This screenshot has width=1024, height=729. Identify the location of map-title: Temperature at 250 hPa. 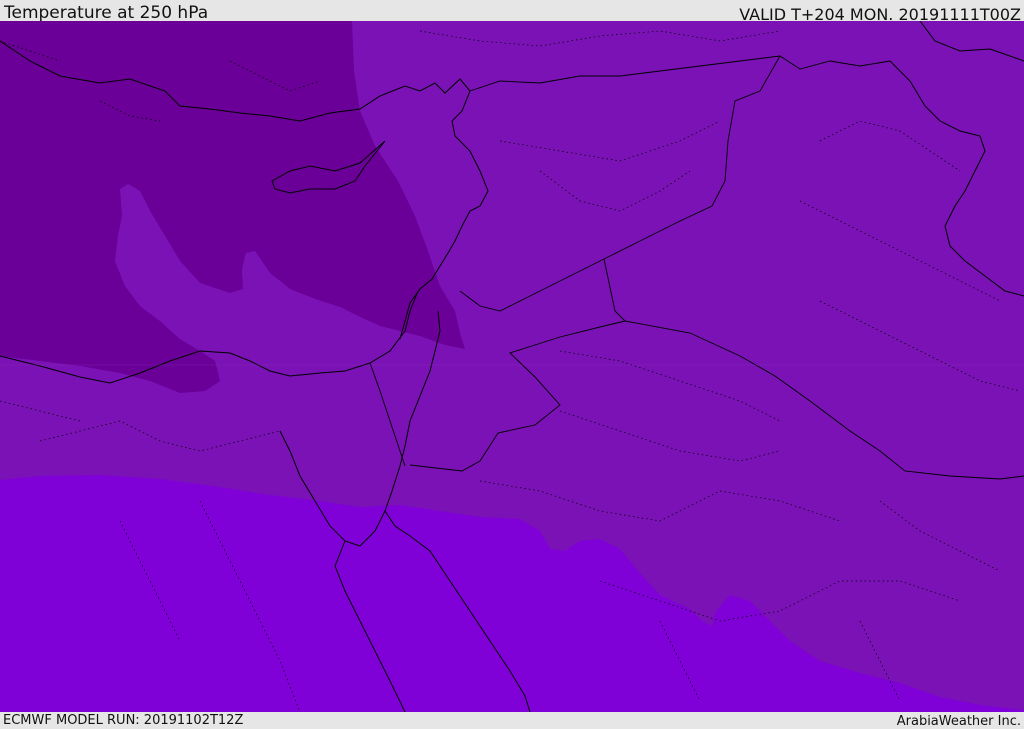
(106, 13).